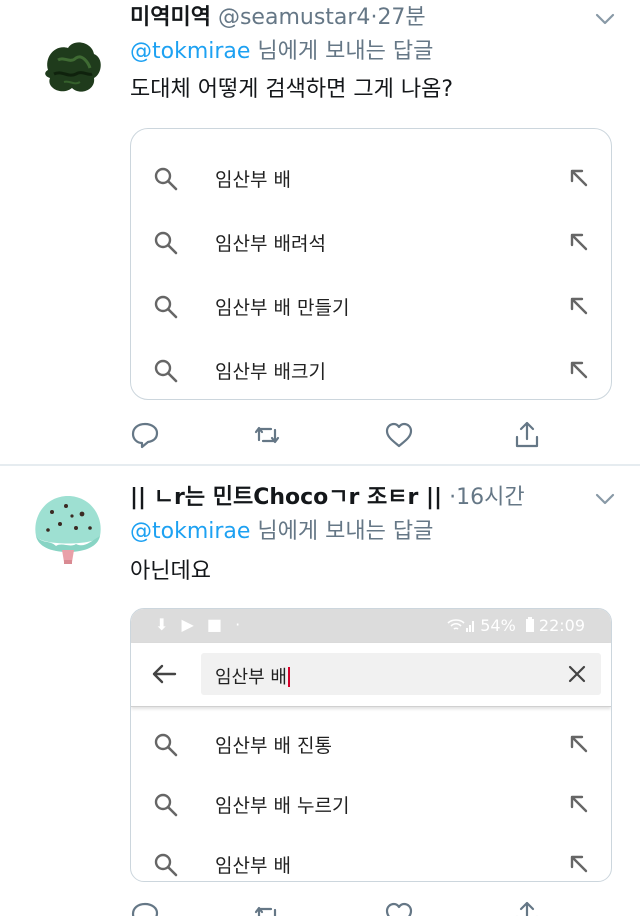 The width and height of the screenshot is (640, 916). Describe the element at coordinates (371, 805) in the screenshot. I see `suggestion-row: 임산부 배 누르기` at that location.